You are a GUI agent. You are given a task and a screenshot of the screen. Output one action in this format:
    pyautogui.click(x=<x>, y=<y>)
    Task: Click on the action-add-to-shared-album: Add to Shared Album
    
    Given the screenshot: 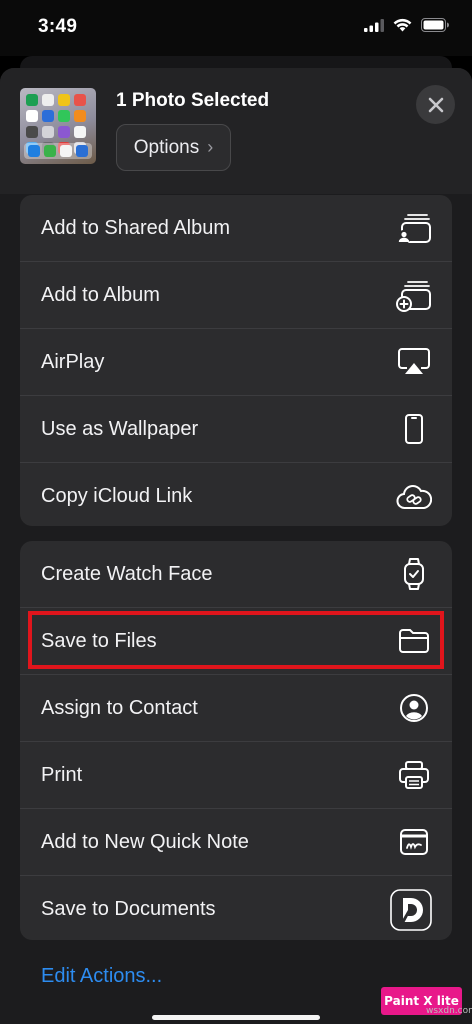 What is the action you would take?
    pyautogui.click(x=236, y=228)
    